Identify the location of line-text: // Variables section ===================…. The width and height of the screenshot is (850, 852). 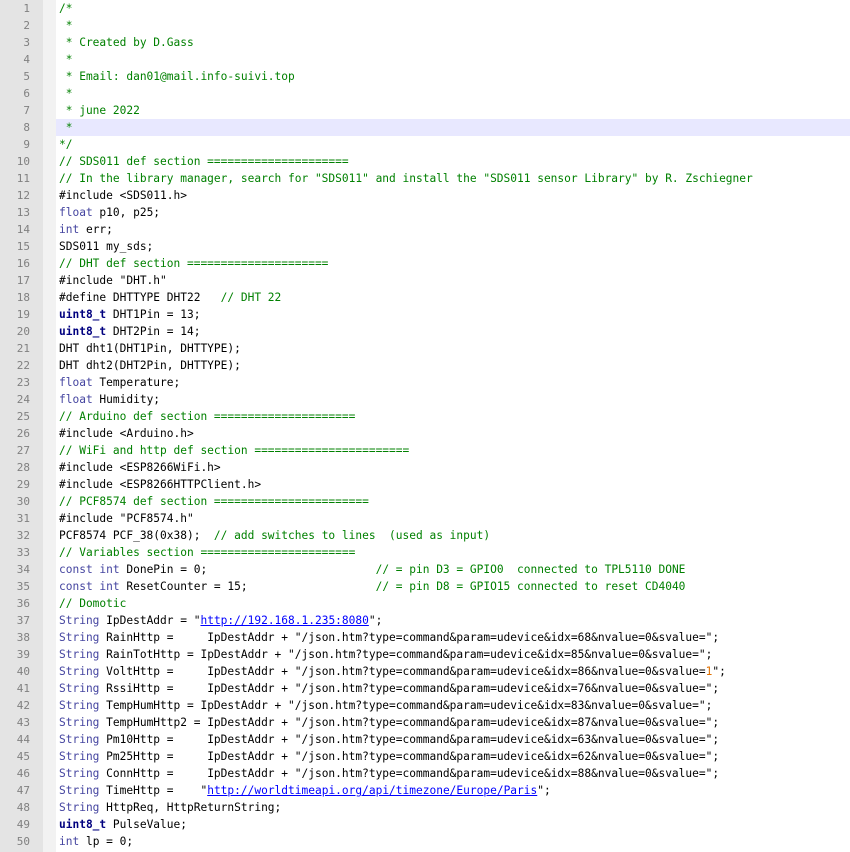
(453, 552).